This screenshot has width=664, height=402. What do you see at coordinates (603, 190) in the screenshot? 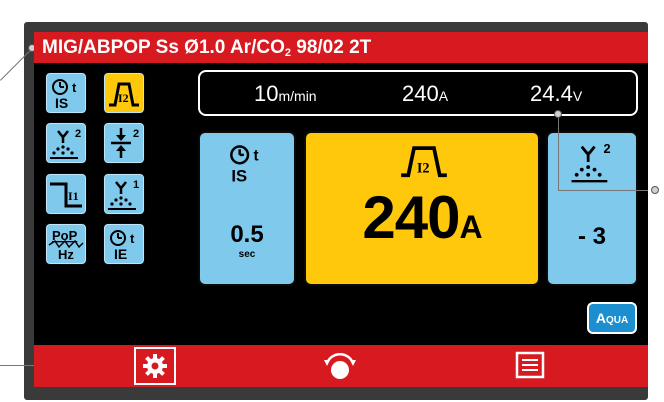
I see `callout-line-voltage-h` at bounding box center [603, 190].